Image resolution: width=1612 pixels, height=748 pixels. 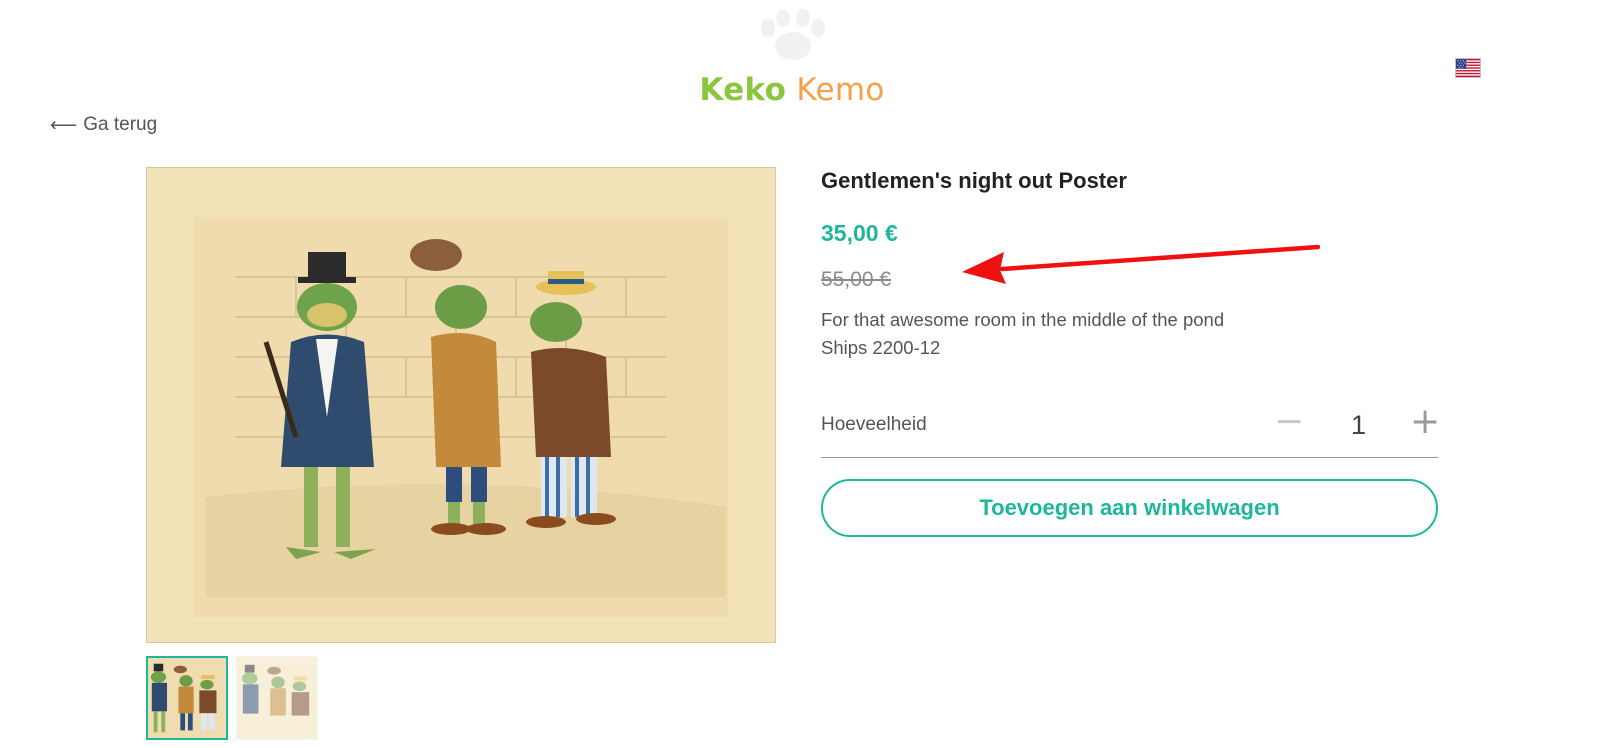 What do you see at coordinates (120, 124) in the screenshot?
I see `back-link-label: Ga terug` at bounding box center [120, 124].